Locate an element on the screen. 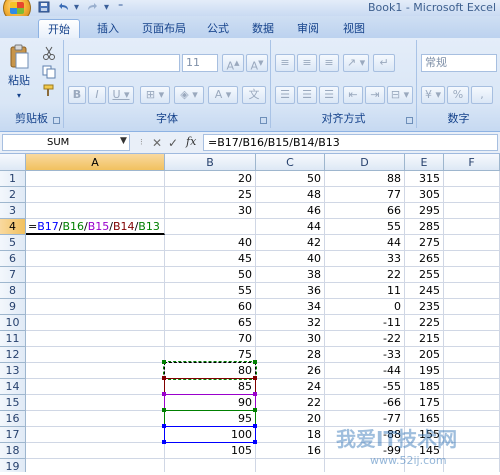 The image size is (500, 475). cell-a2 is located at coordinates (95, 195).